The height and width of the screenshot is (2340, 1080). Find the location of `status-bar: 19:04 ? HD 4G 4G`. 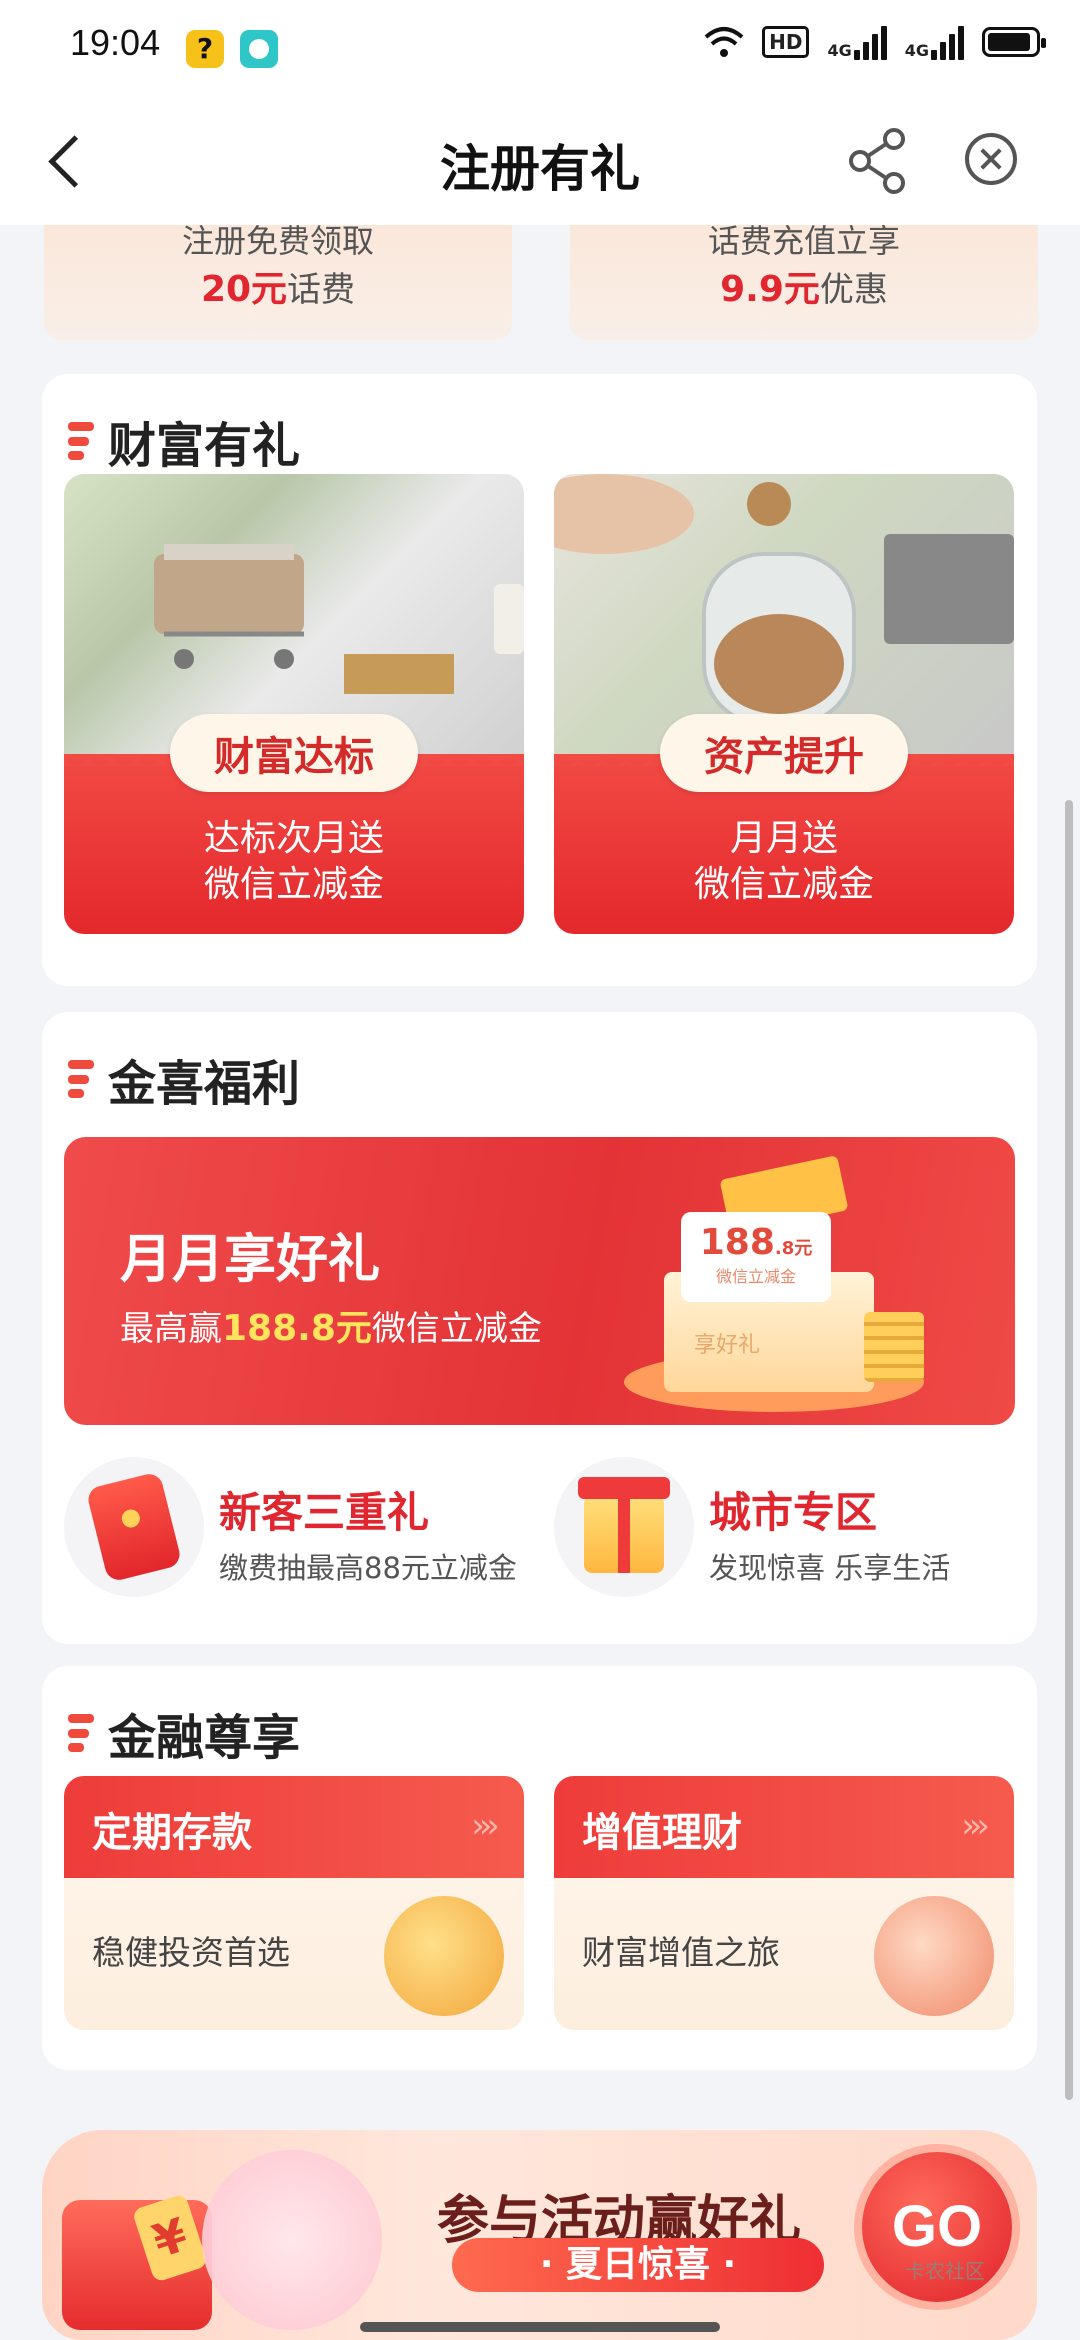

status-bar: 19:04 ? HD 4G 4G is located at coordinates (540, 47).